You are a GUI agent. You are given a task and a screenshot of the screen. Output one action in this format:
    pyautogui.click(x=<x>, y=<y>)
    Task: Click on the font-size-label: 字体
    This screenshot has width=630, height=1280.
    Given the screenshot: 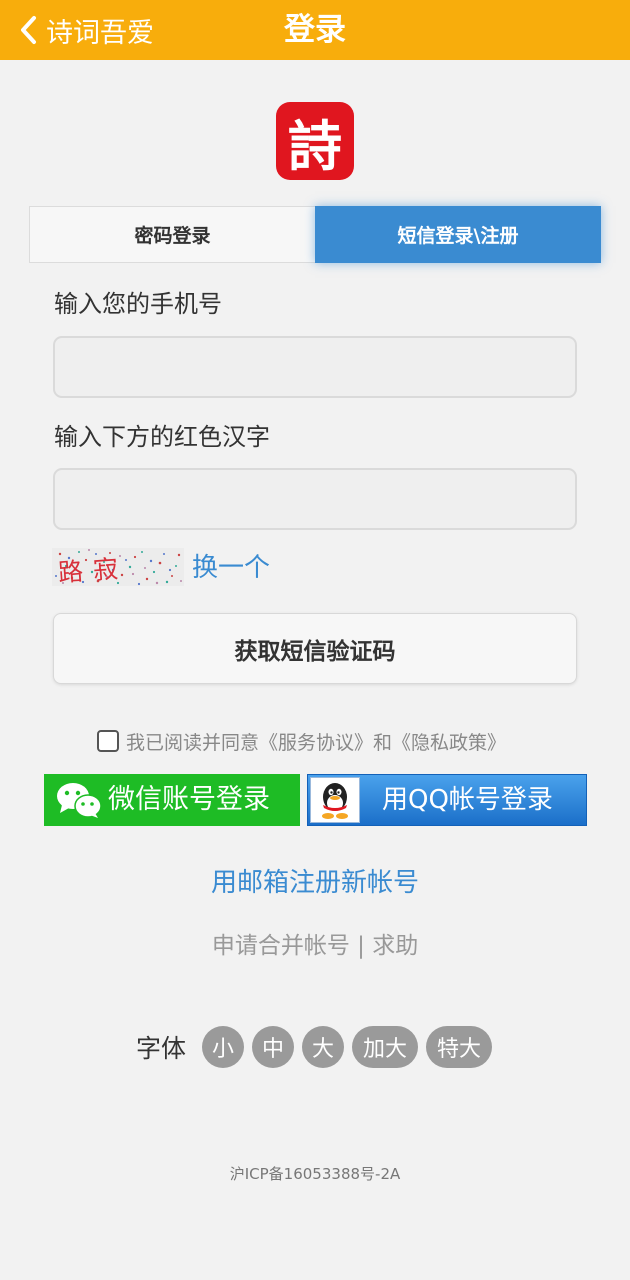 What is the action you would take?
    pyautogui.click(x=161, y=1048)
    